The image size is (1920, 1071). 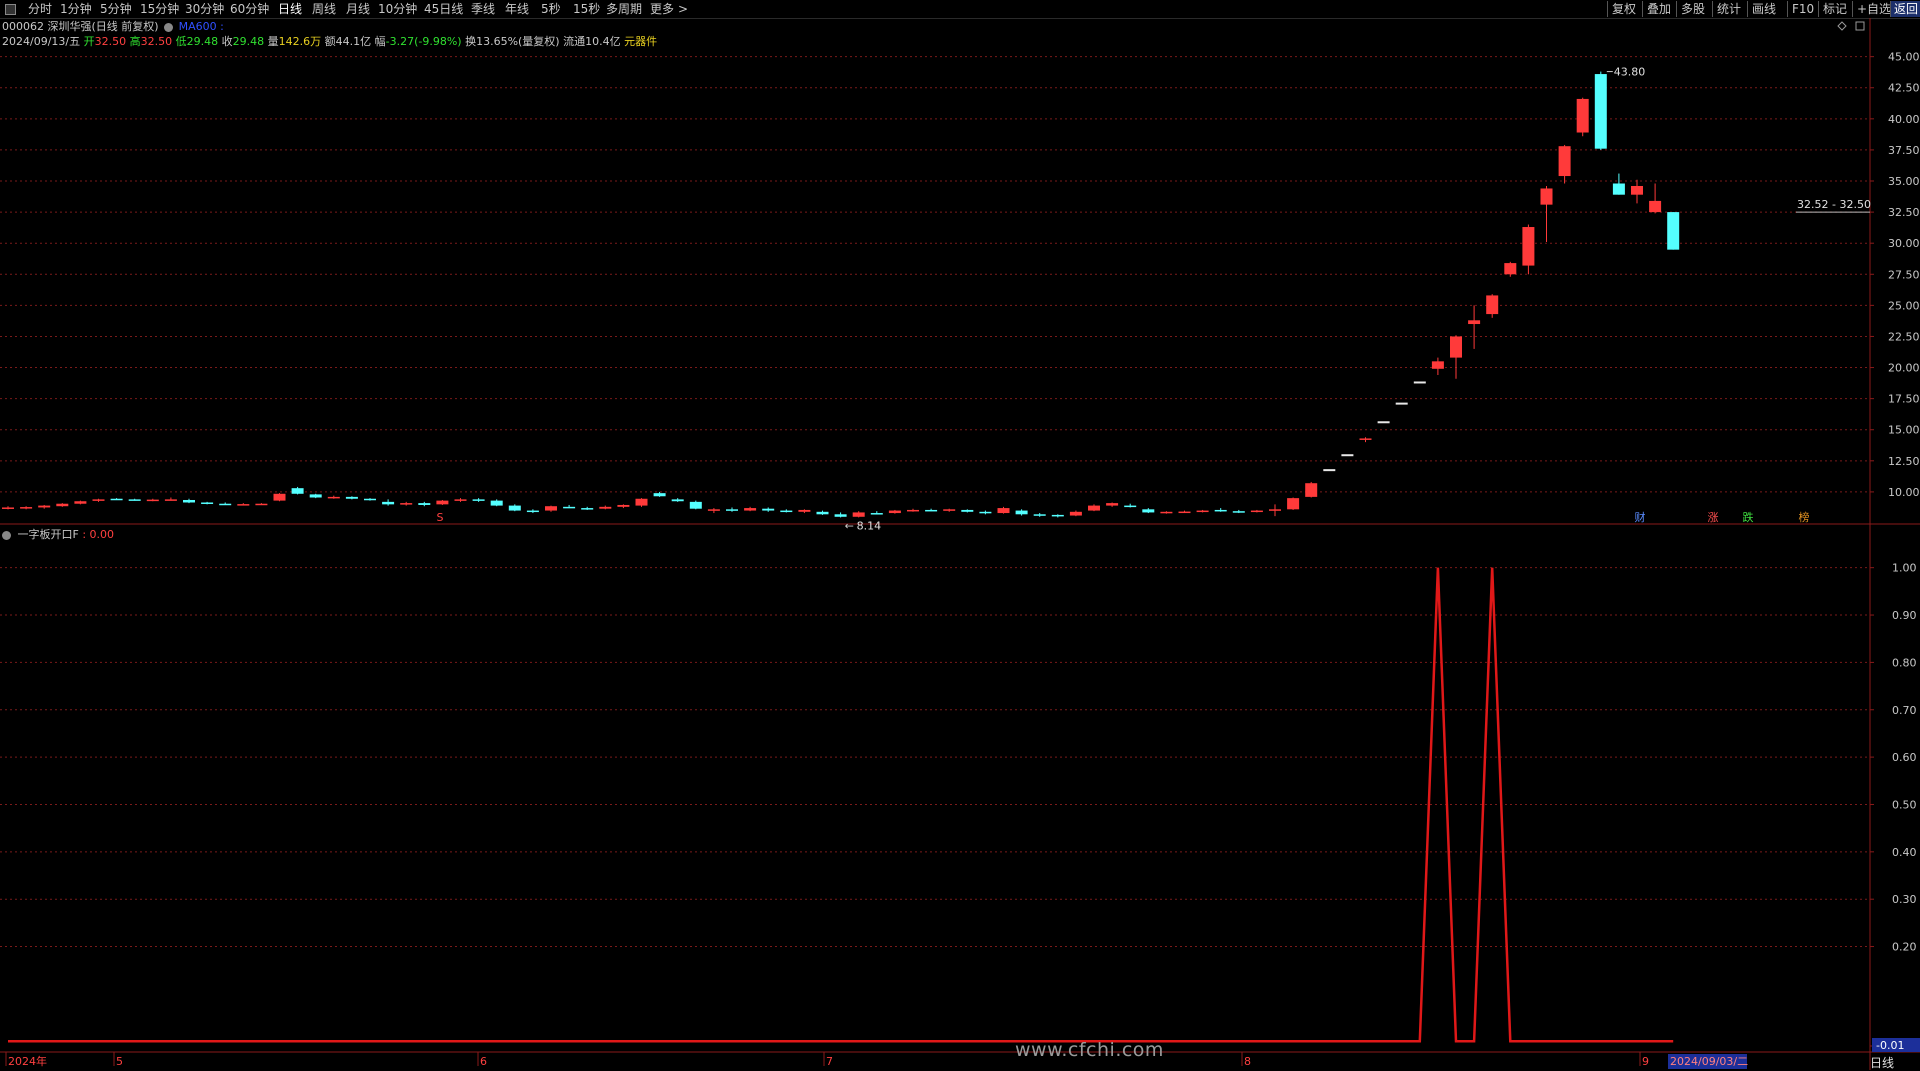 What do you see at coordinates (683, 9) in the screenshot?
I see `more-arrow-icon: >` at bounding box center [683, 9].